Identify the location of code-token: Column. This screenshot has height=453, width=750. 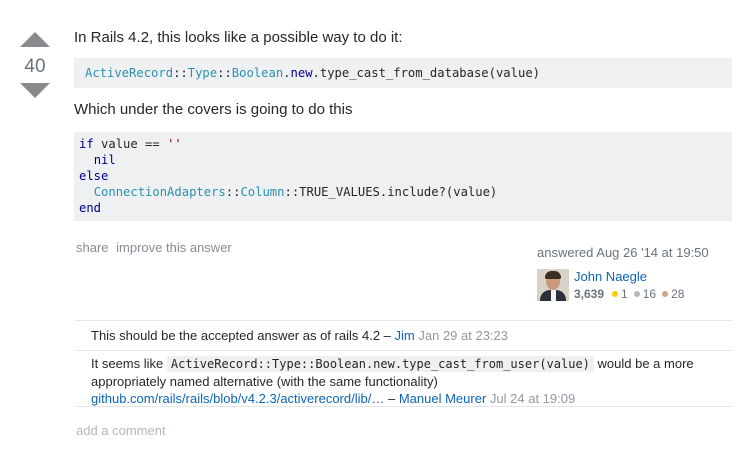
(262, 192).